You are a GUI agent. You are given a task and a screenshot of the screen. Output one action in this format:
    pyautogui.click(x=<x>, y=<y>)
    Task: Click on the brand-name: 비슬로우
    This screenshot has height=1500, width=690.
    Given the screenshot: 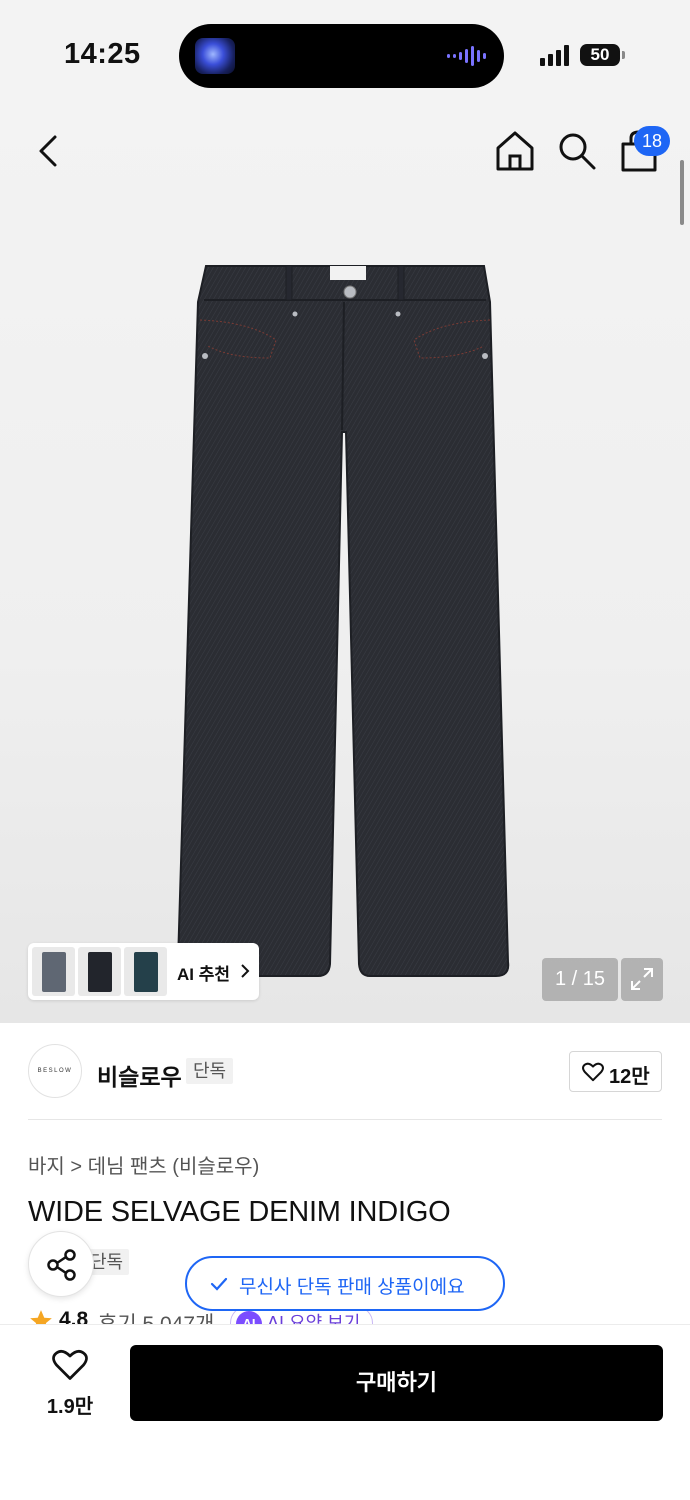 What is the action you would take?
    pyautogui.click(x=139, y=1075)
    